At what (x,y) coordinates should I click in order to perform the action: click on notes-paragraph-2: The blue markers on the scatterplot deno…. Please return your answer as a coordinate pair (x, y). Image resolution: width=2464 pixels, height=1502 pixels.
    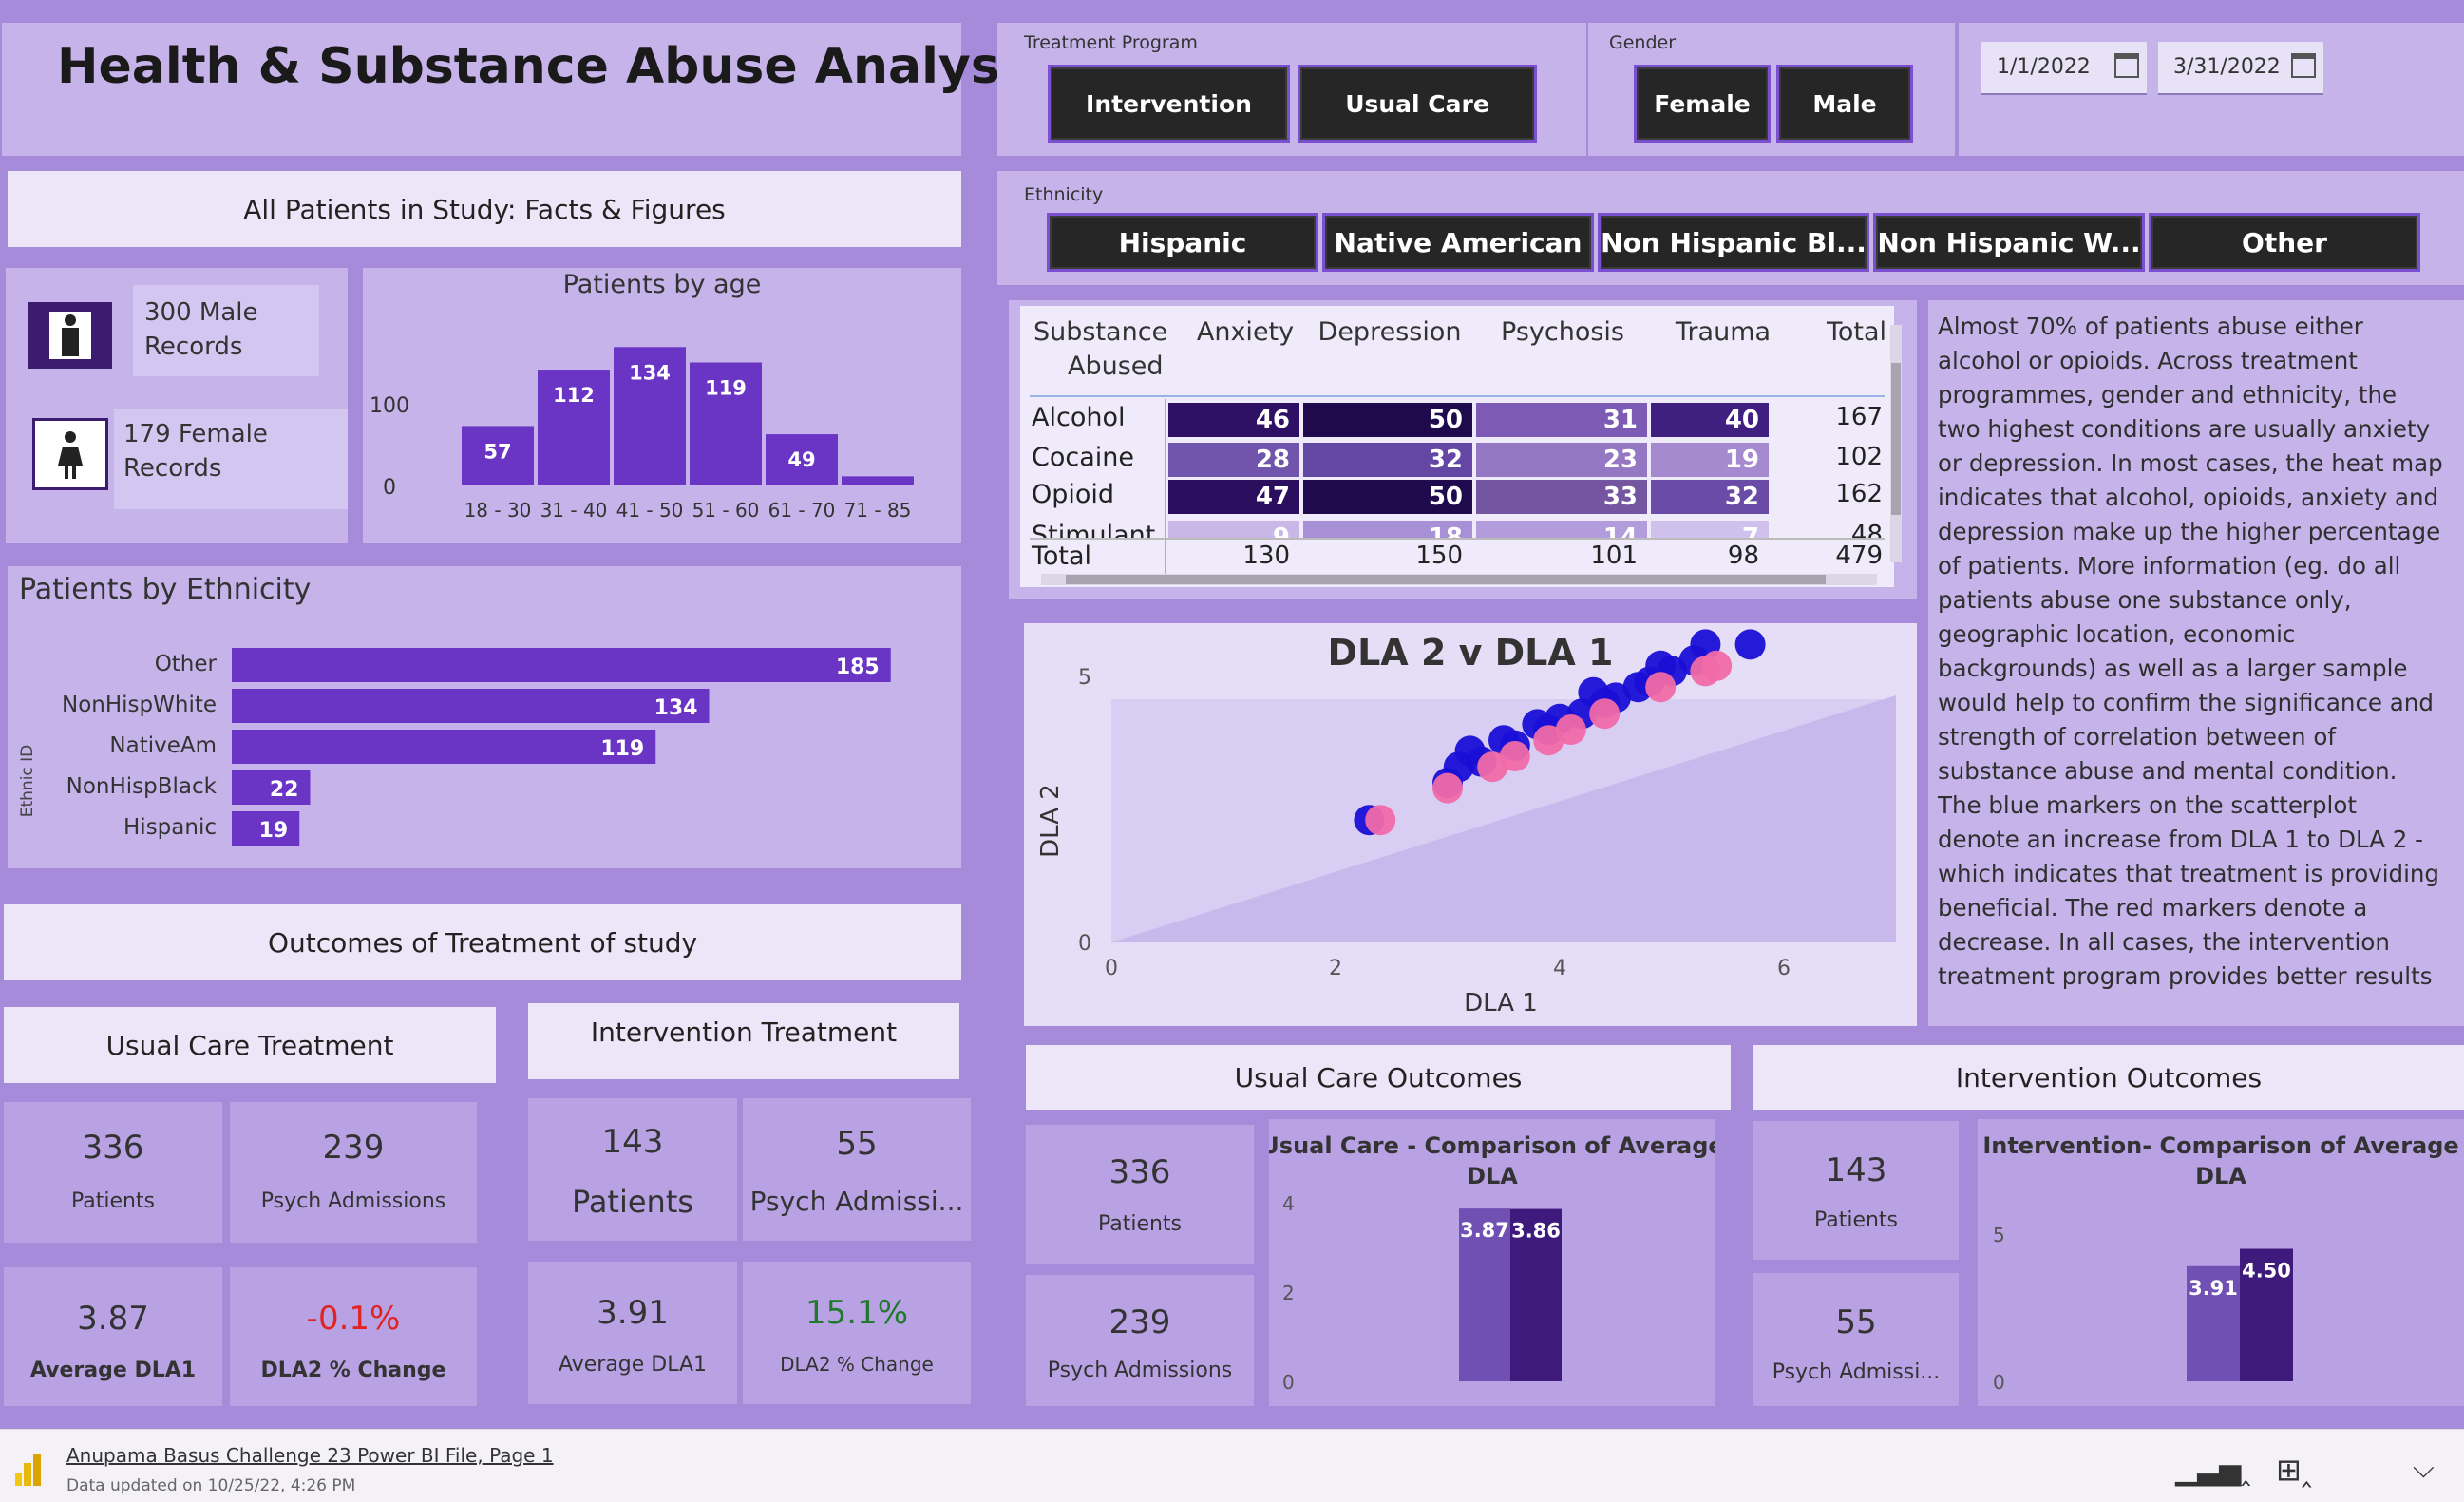
    Looking at the image, I should click on (2188, 891).